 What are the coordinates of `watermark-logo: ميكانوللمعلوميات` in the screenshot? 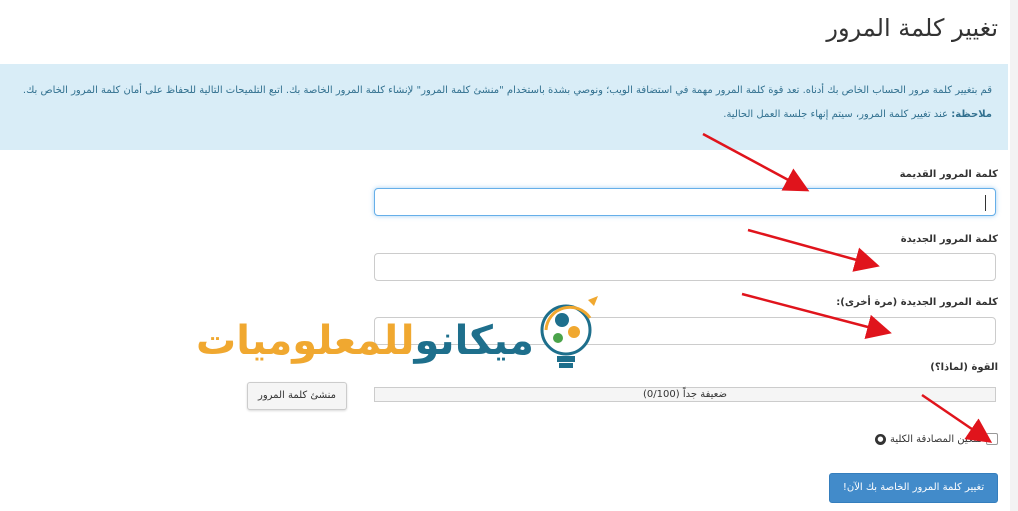 It's located at (411, 343).